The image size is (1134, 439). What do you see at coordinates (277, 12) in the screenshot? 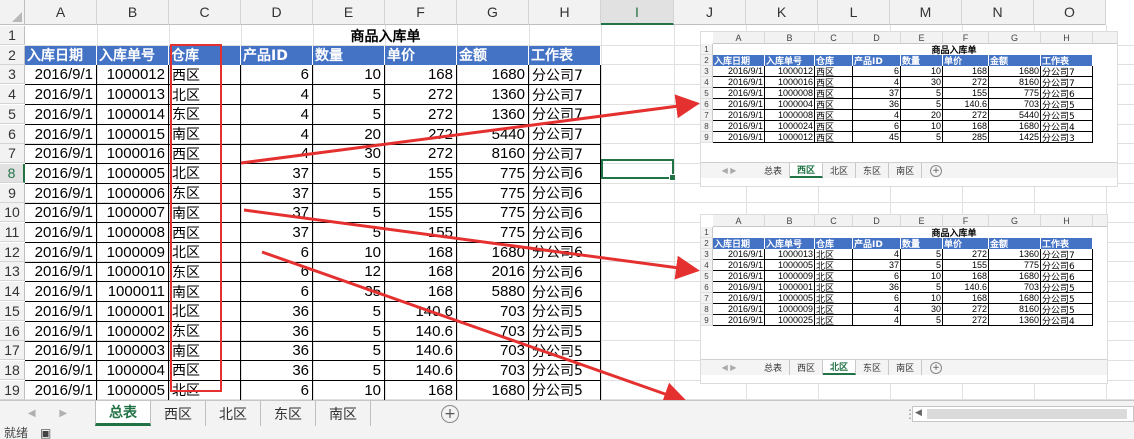
I see `column-header: D` at bounding box center [277, 12].